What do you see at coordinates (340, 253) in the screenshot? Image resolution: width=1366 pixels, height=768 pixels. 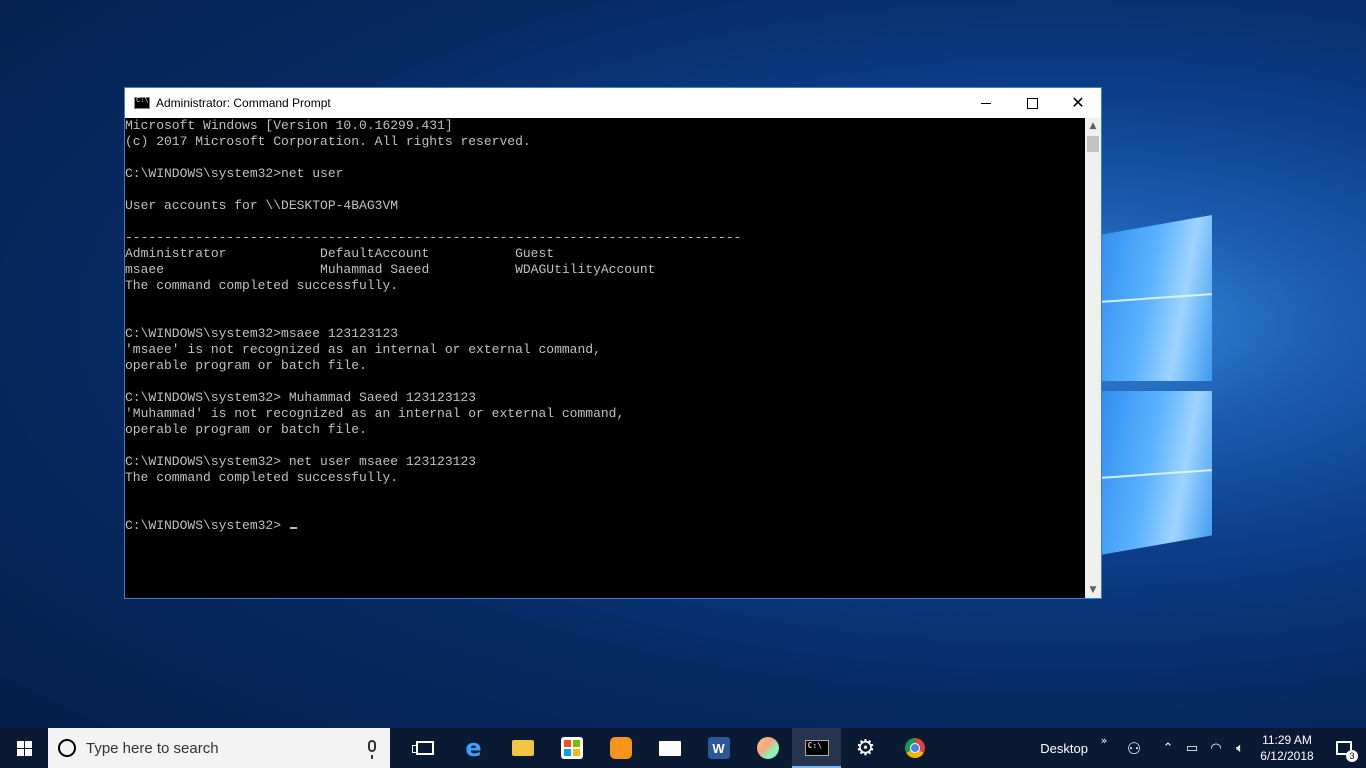 I see `console-line: Administrator DefaultAccount Guest` at bounding box center [340, 253].